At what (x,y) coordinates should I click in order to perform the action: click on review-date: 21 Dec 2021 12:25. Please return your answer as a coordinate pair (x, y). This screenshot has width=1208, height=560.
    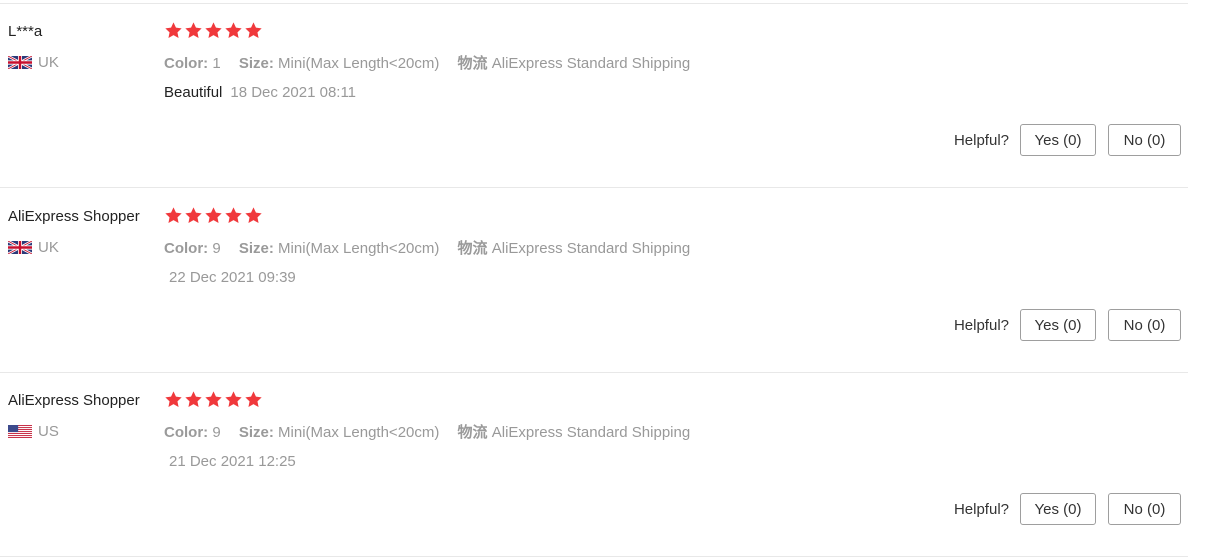
    Looking at the image, I should click on (232, 461).